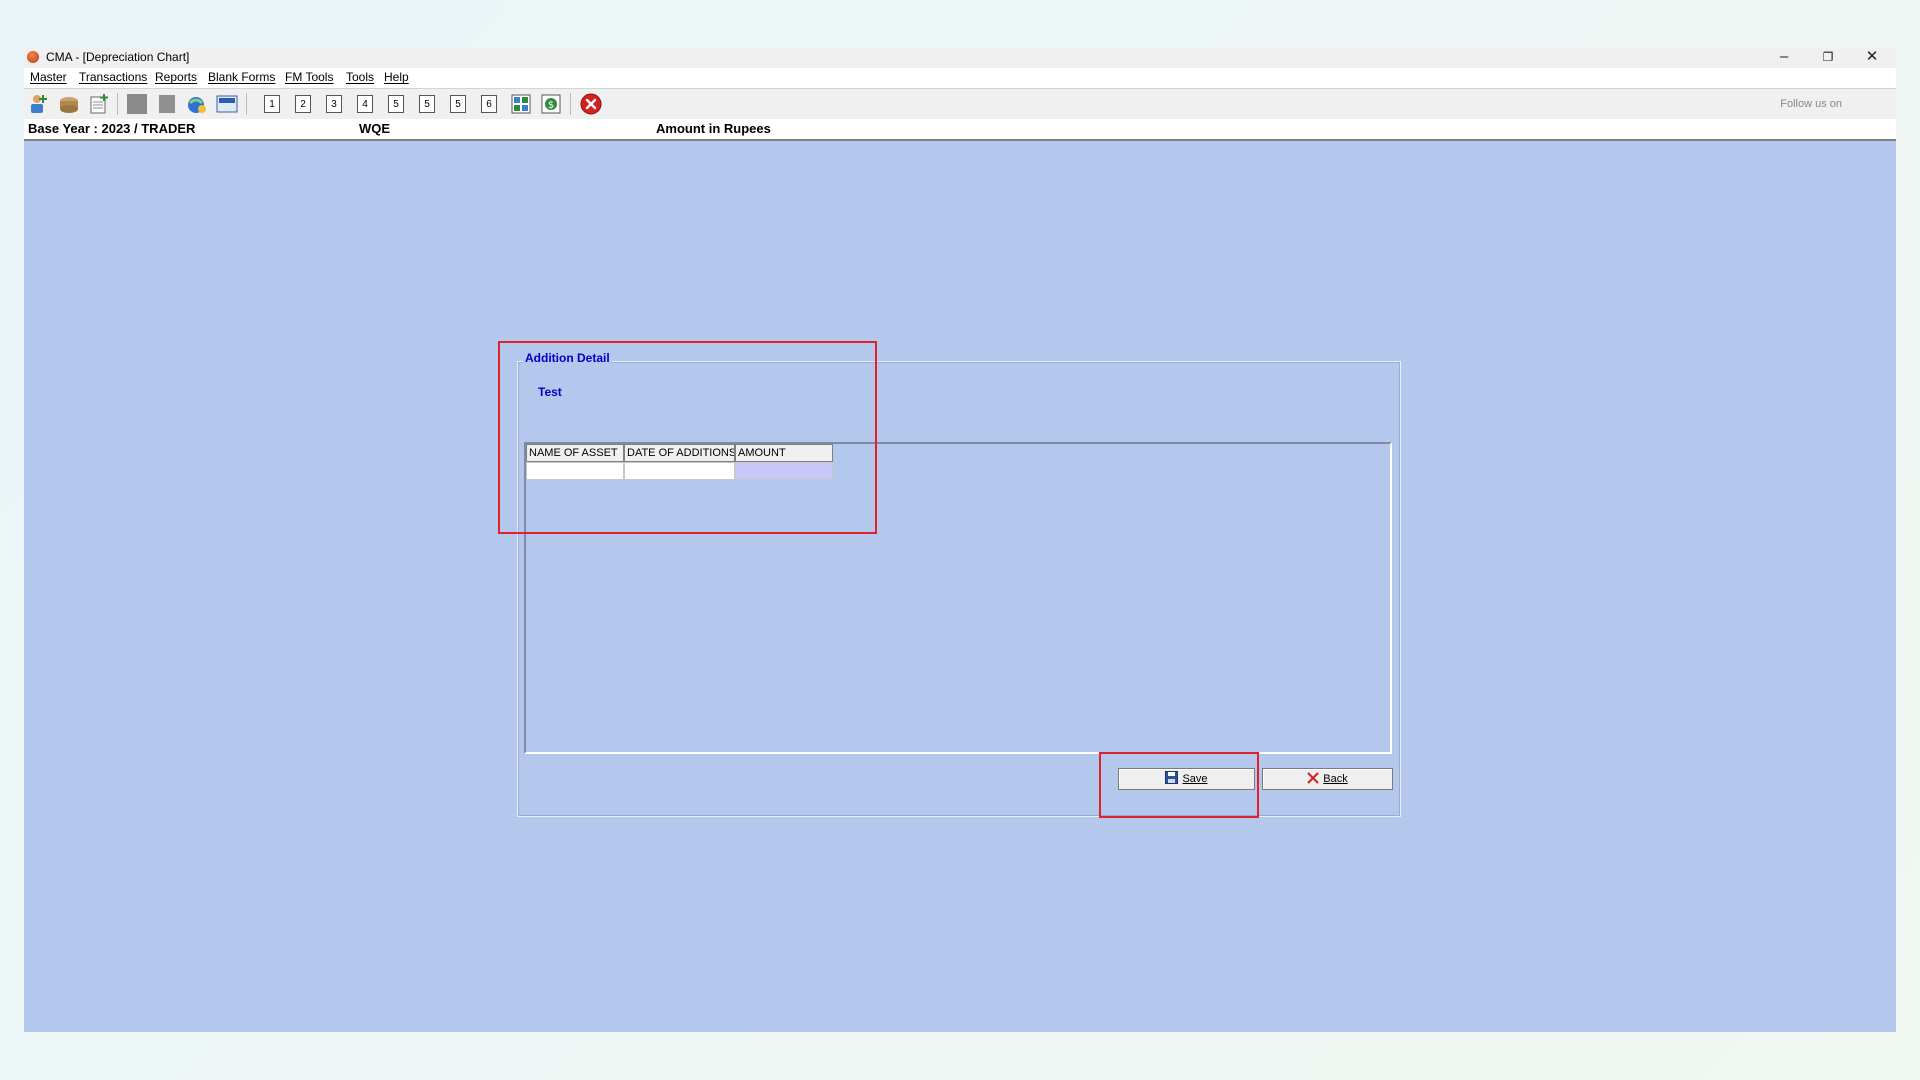 Image resolution: width=1920 pixels, height=1080 pixels. I want to click on menu-tools: Tools, so click(360, 77).